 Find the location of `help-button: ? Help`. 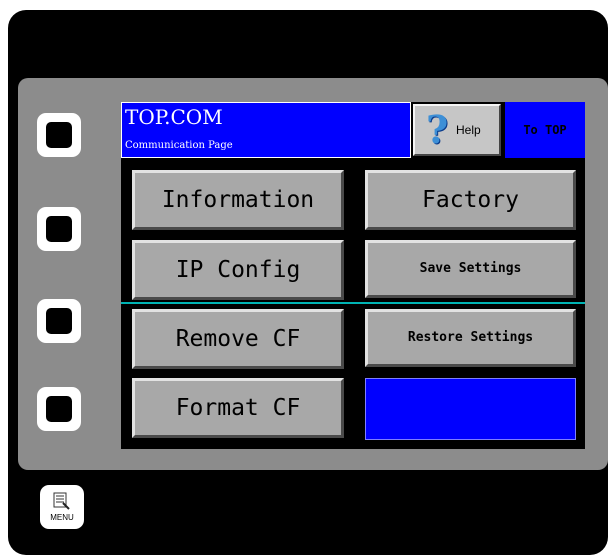

help-button: ? Help is located at coordinates (457, 130).